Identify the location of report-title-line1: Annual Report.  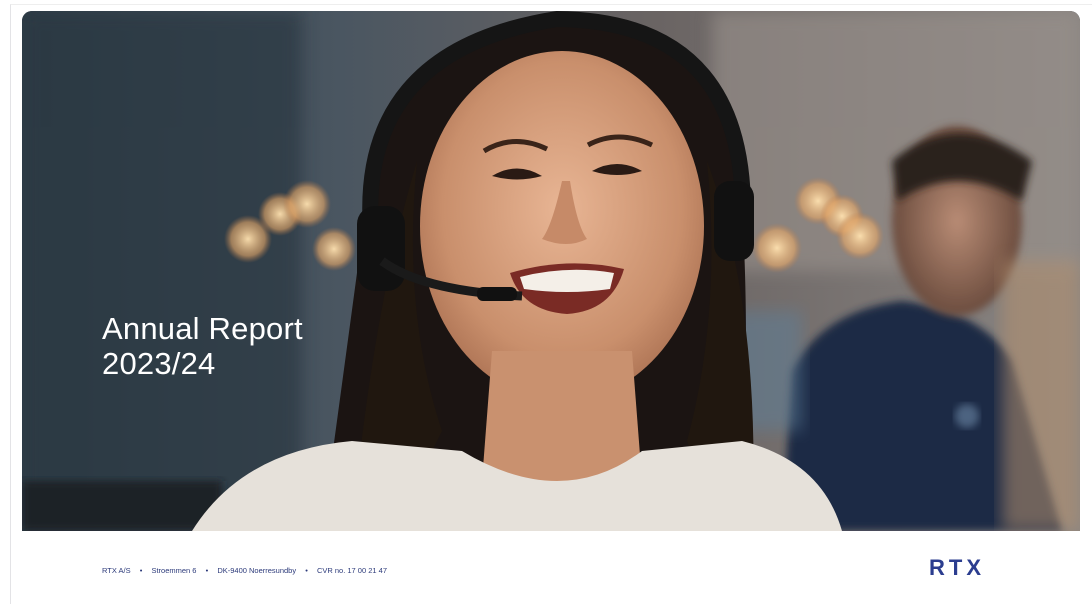
(202, 328).